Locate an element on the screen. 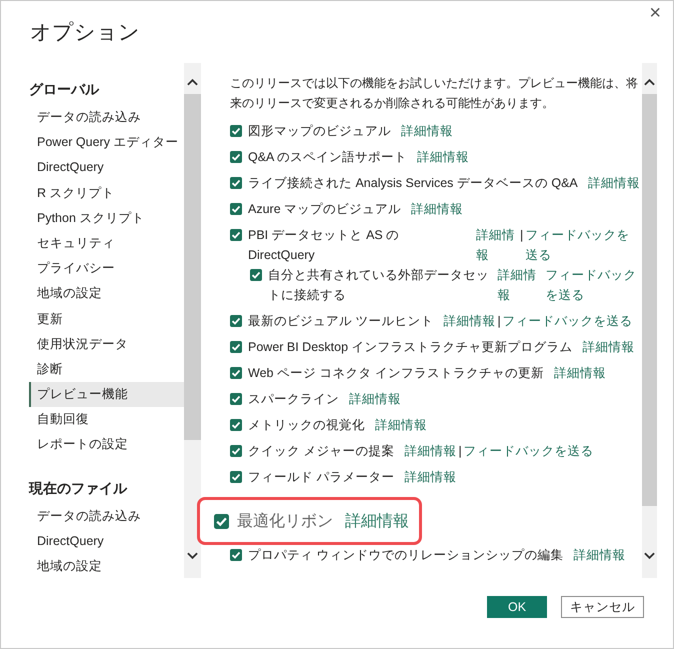  feature-label: ライブ接続された Analysis Services データベースの Q&A is located at coordinates (413, 183).